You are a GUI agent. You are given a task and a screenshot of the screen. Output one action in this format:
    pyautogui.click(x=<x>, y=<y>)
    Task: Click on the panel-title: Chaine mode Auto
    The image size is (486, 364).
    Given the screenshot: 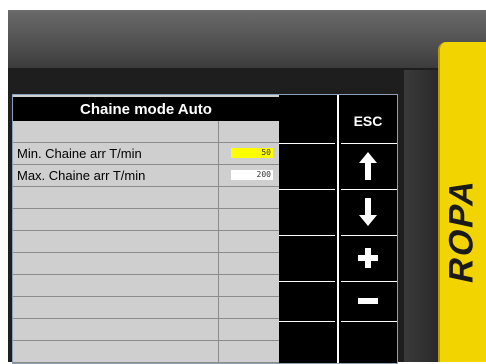 What is the action you would take?
    pyautogui.click(x=146, y=109)
    